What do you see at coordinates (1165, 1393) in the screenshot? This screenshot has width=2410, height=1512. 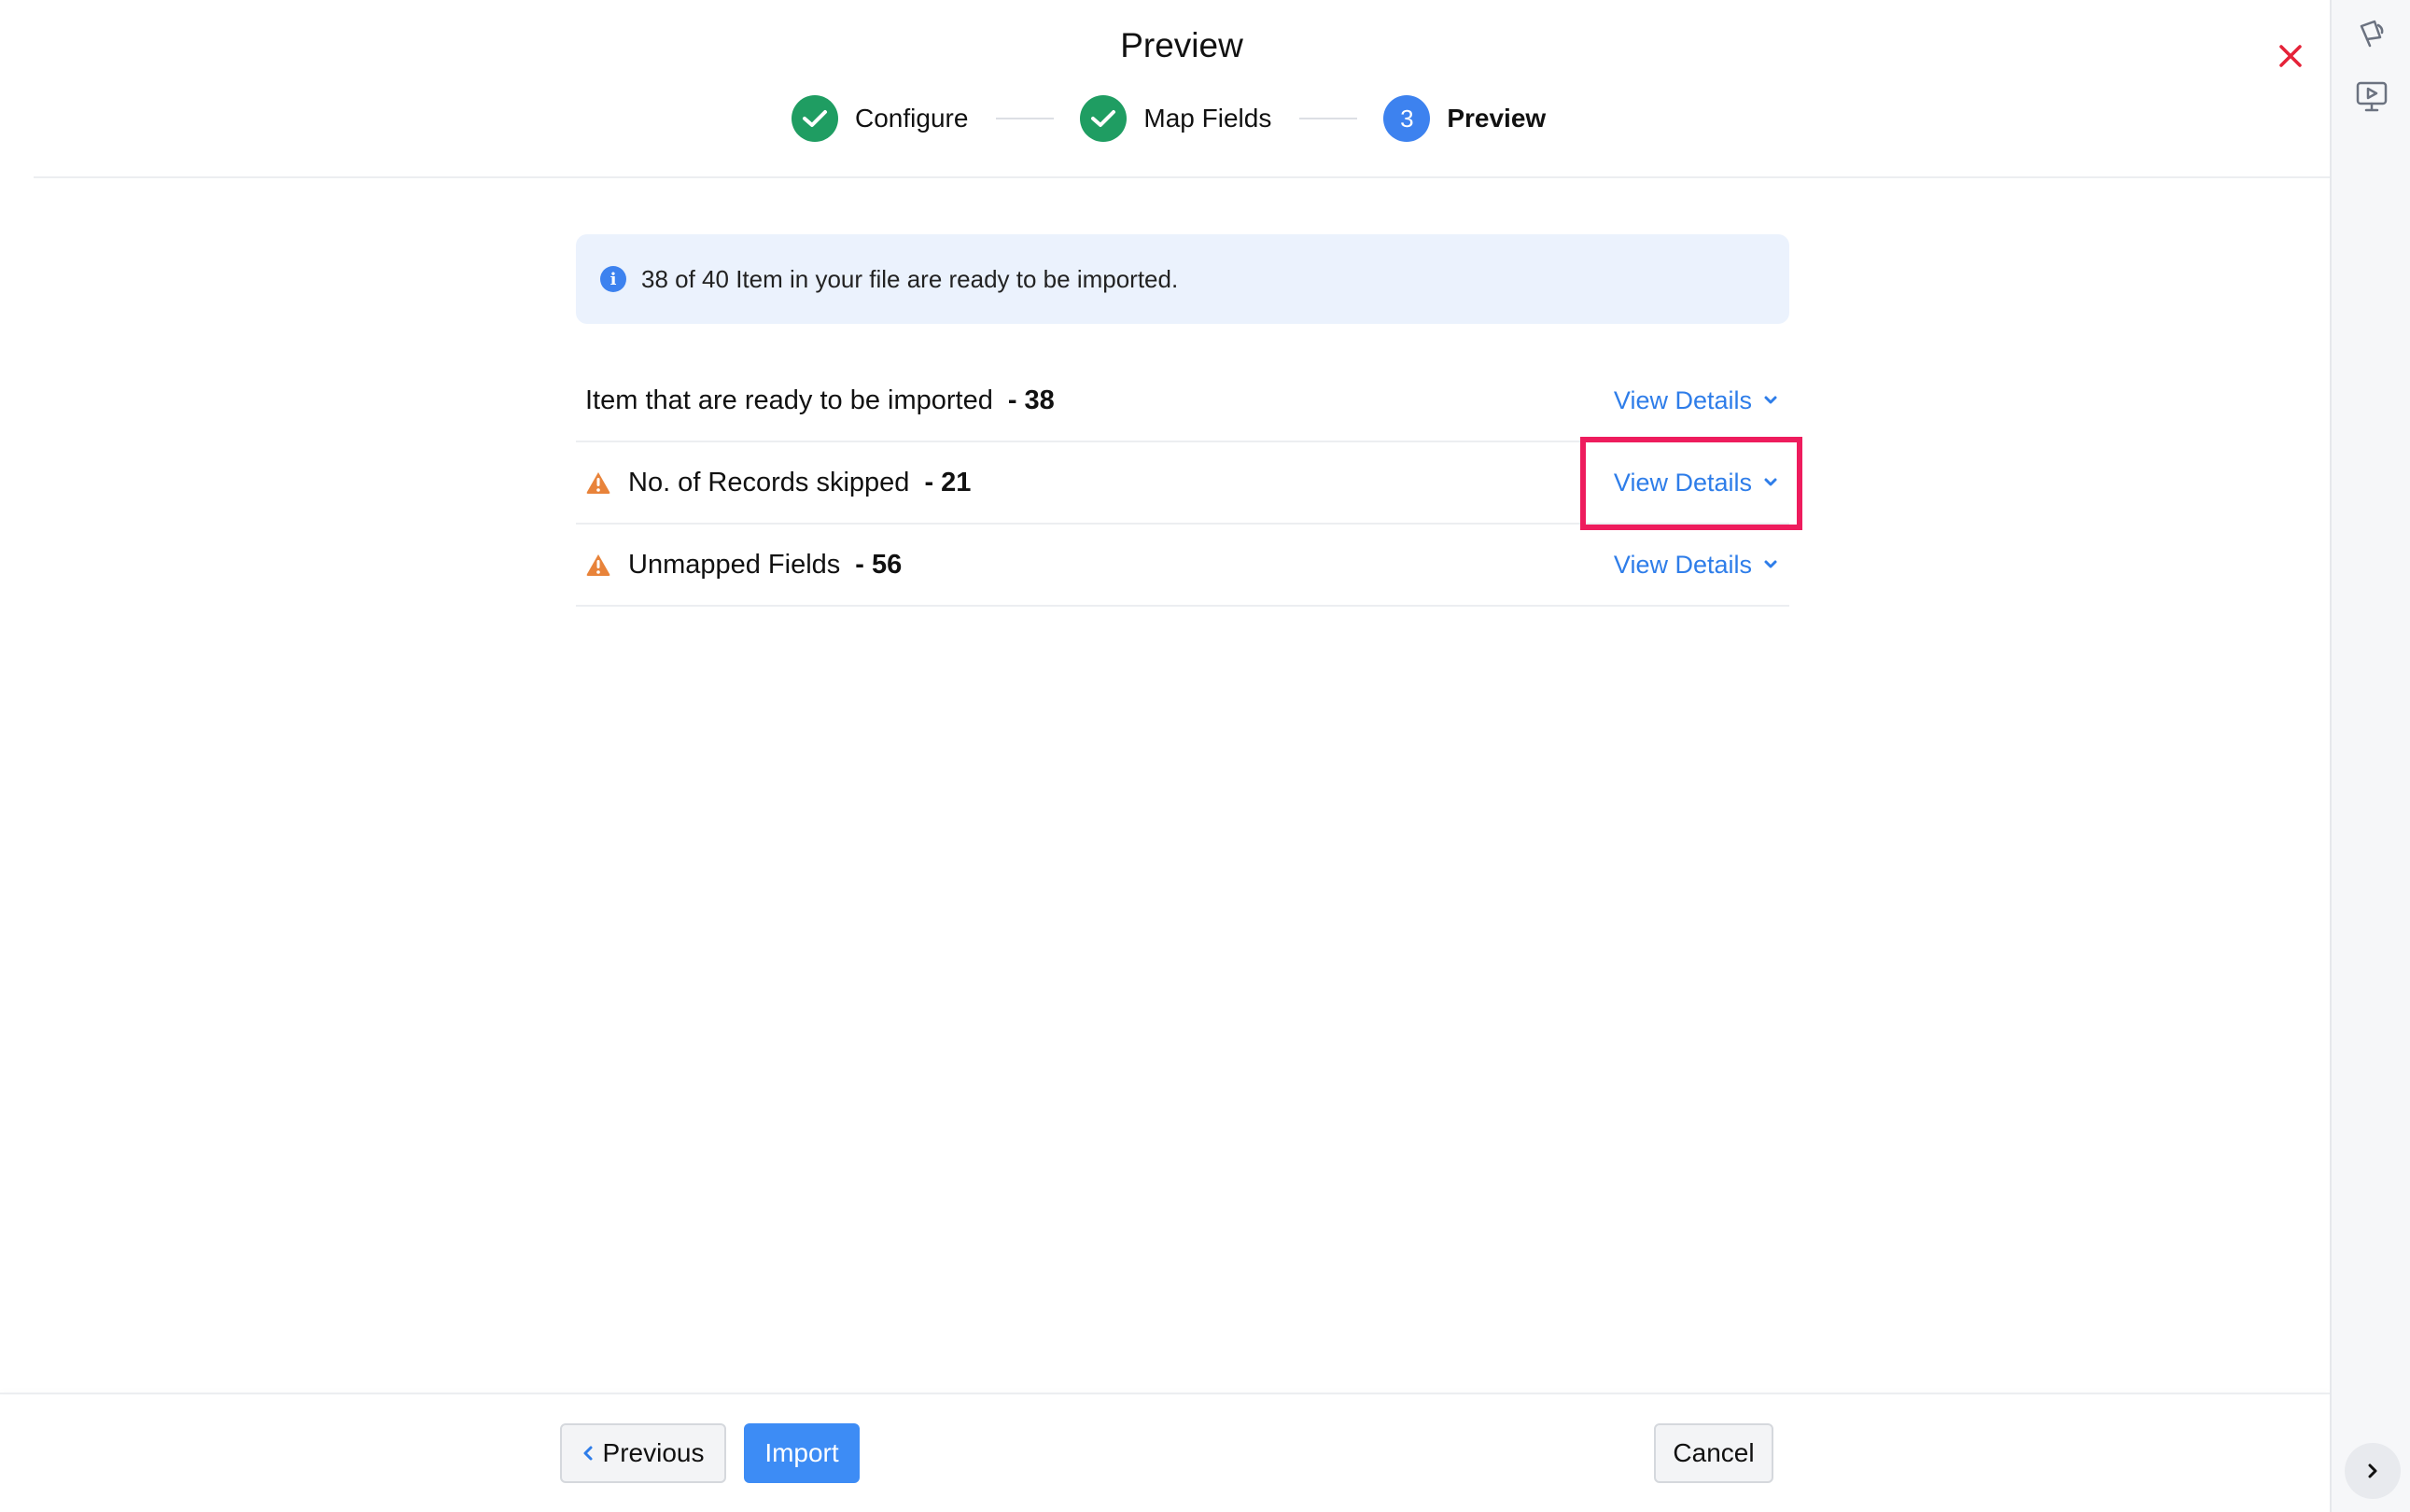 I see `footer-divider` at bounding box center [1165, 1393].